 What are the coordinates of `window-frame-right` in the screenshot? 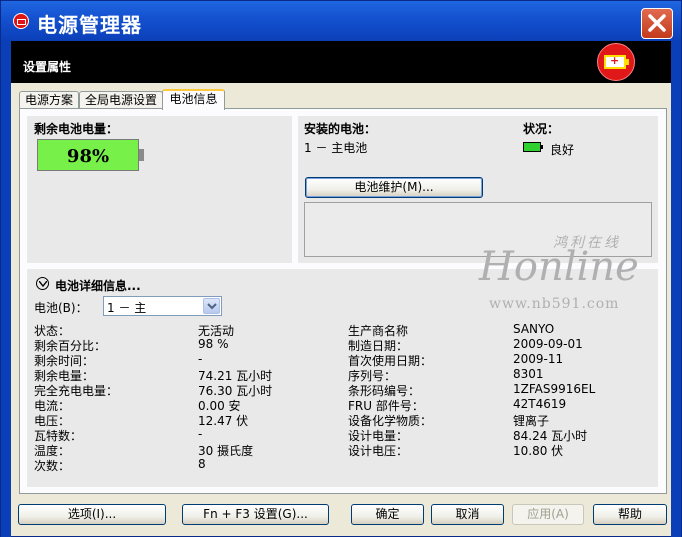 It's located at (676, 289).